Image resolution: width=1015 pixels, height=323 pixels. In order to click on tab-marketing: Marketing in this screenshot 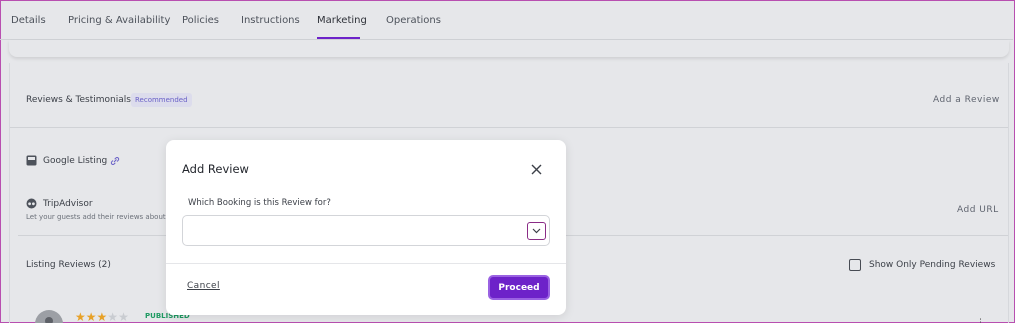, I will do `click(342, 20)`.